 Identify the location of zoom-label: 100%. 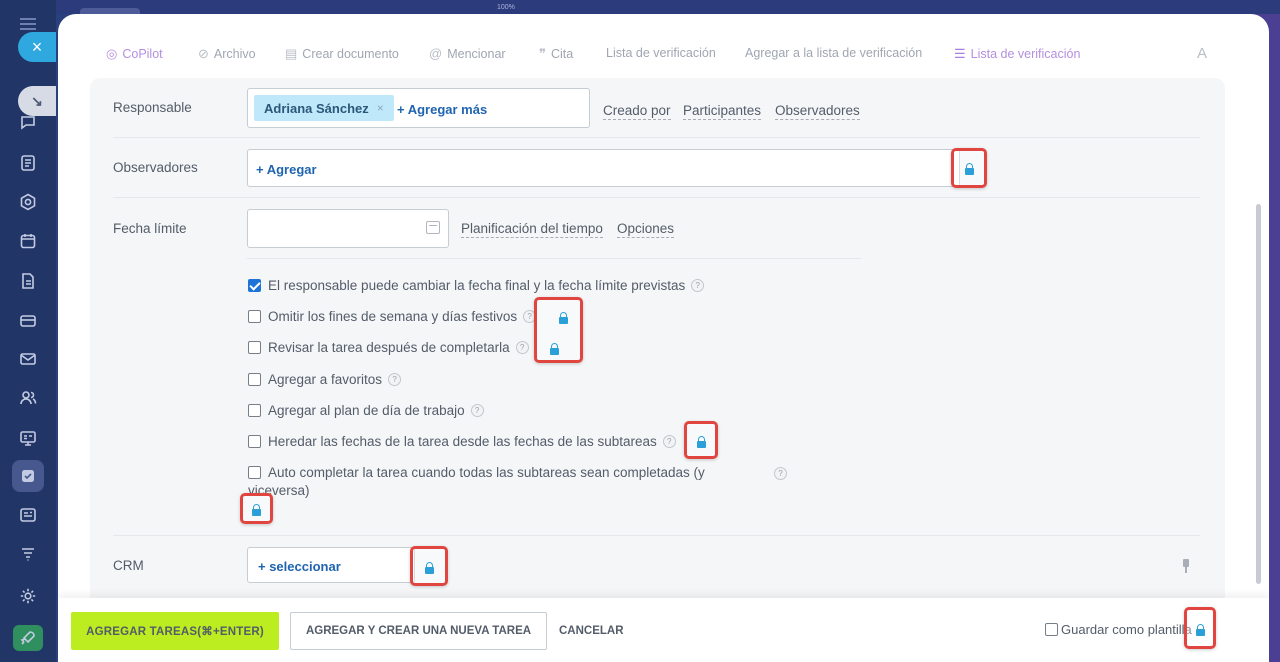
(506, 7).